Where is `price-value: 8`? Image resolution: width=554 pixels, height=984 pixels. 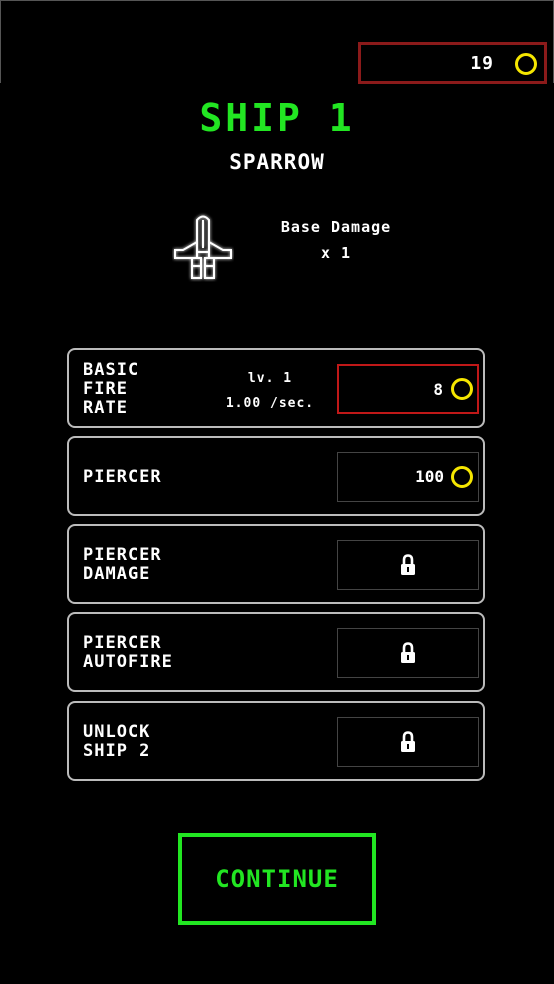 price-value: 8 is located at coordinates (438, 389).